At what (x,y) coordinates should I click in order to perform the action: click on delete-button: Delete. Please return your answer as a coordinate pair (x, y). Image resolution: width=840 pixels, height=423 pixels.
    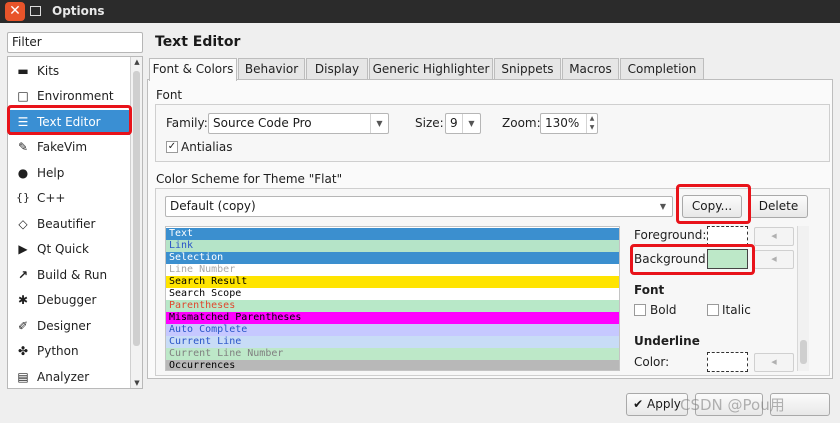
    Looking at the image, I should click on (778, 206).